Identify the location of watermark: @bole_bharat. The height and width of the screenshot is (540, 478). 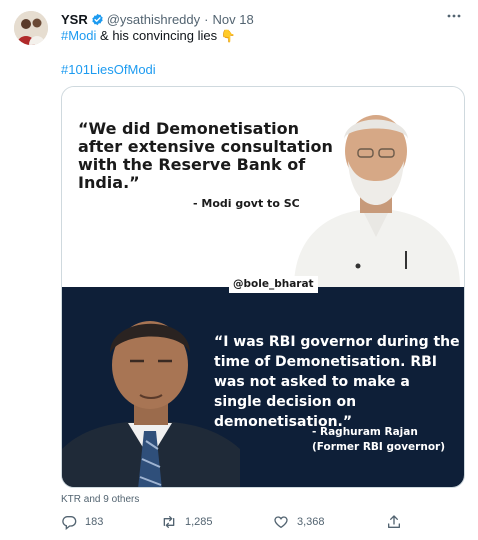
(273, 284).